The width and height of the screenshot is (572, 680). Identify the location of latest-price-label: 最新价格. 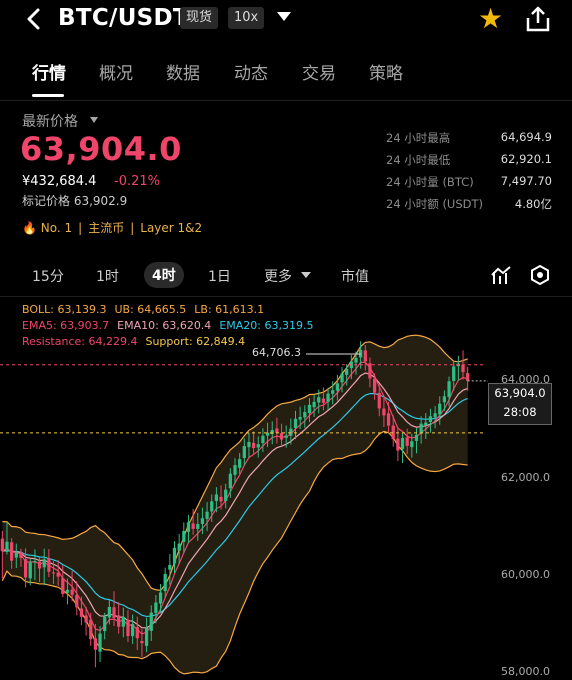
(50, 121).